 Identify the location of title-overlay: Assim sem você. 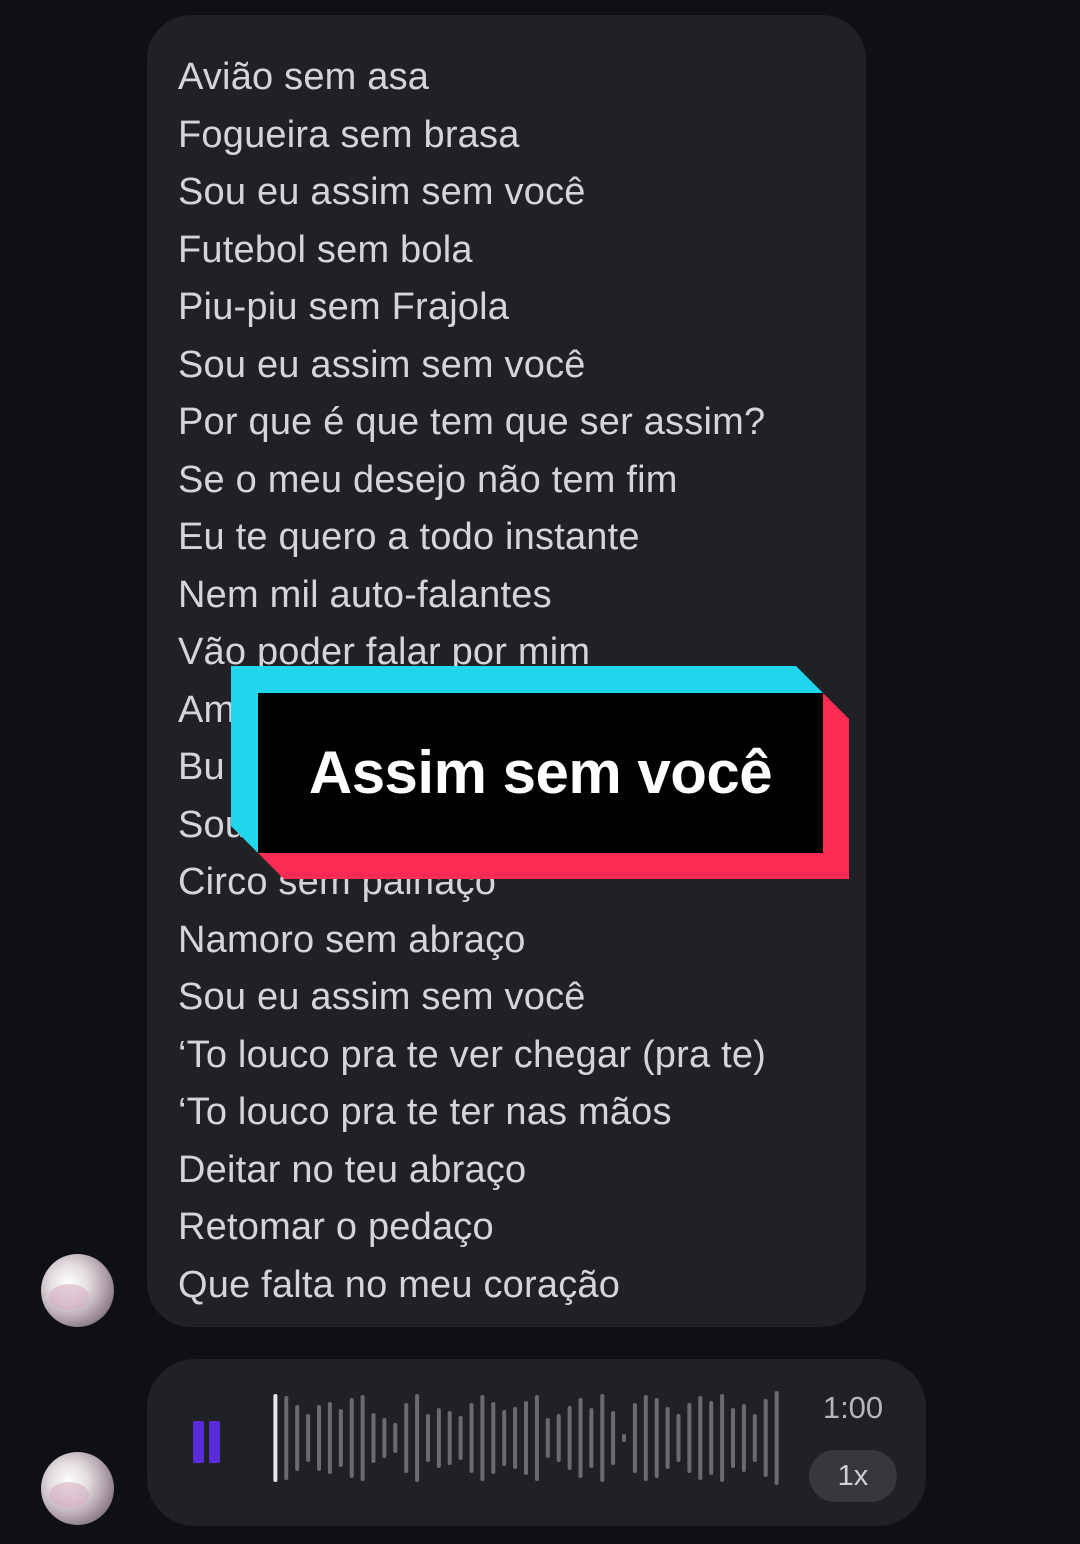
(540, 772).